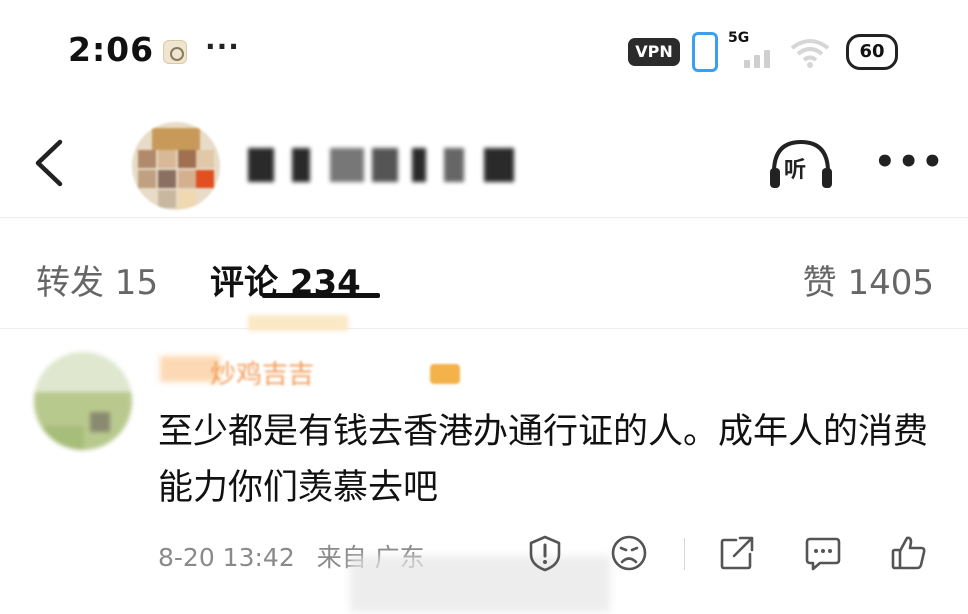 The image size is (968, 614). I want to click on action-divider, so click(684, 554).